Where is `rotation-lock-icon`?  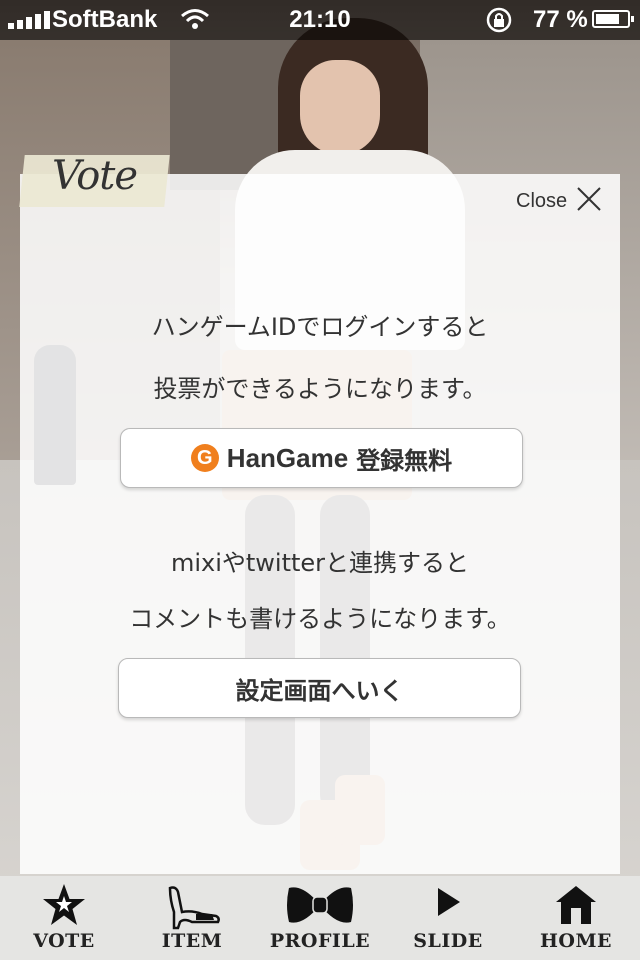 rotation-lock-icon is located at coordinates (499, 23).